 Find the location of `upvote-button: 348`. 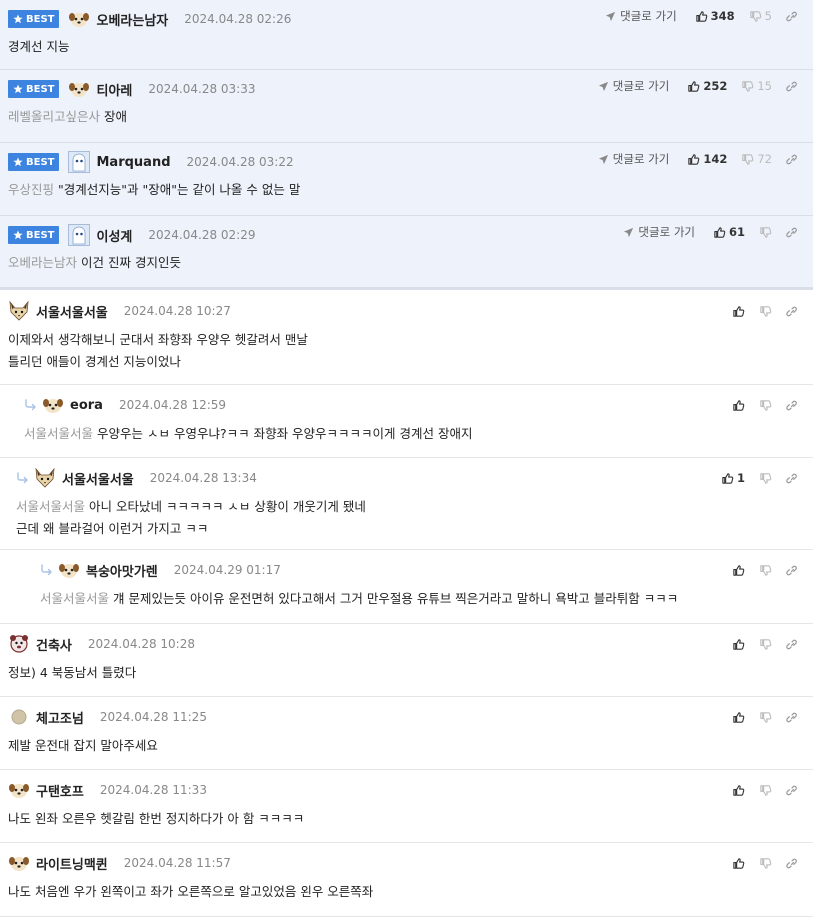

upvote-button: 348 is located at coordinates (715, 16).